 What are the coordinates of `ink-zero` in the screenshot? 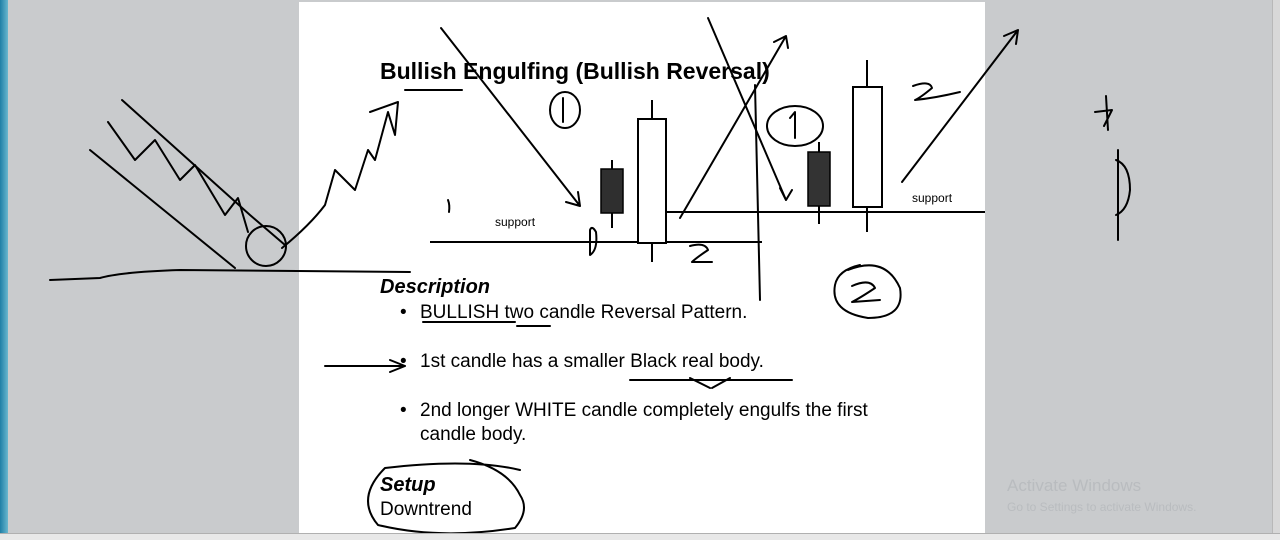 It's located at (593, 241).